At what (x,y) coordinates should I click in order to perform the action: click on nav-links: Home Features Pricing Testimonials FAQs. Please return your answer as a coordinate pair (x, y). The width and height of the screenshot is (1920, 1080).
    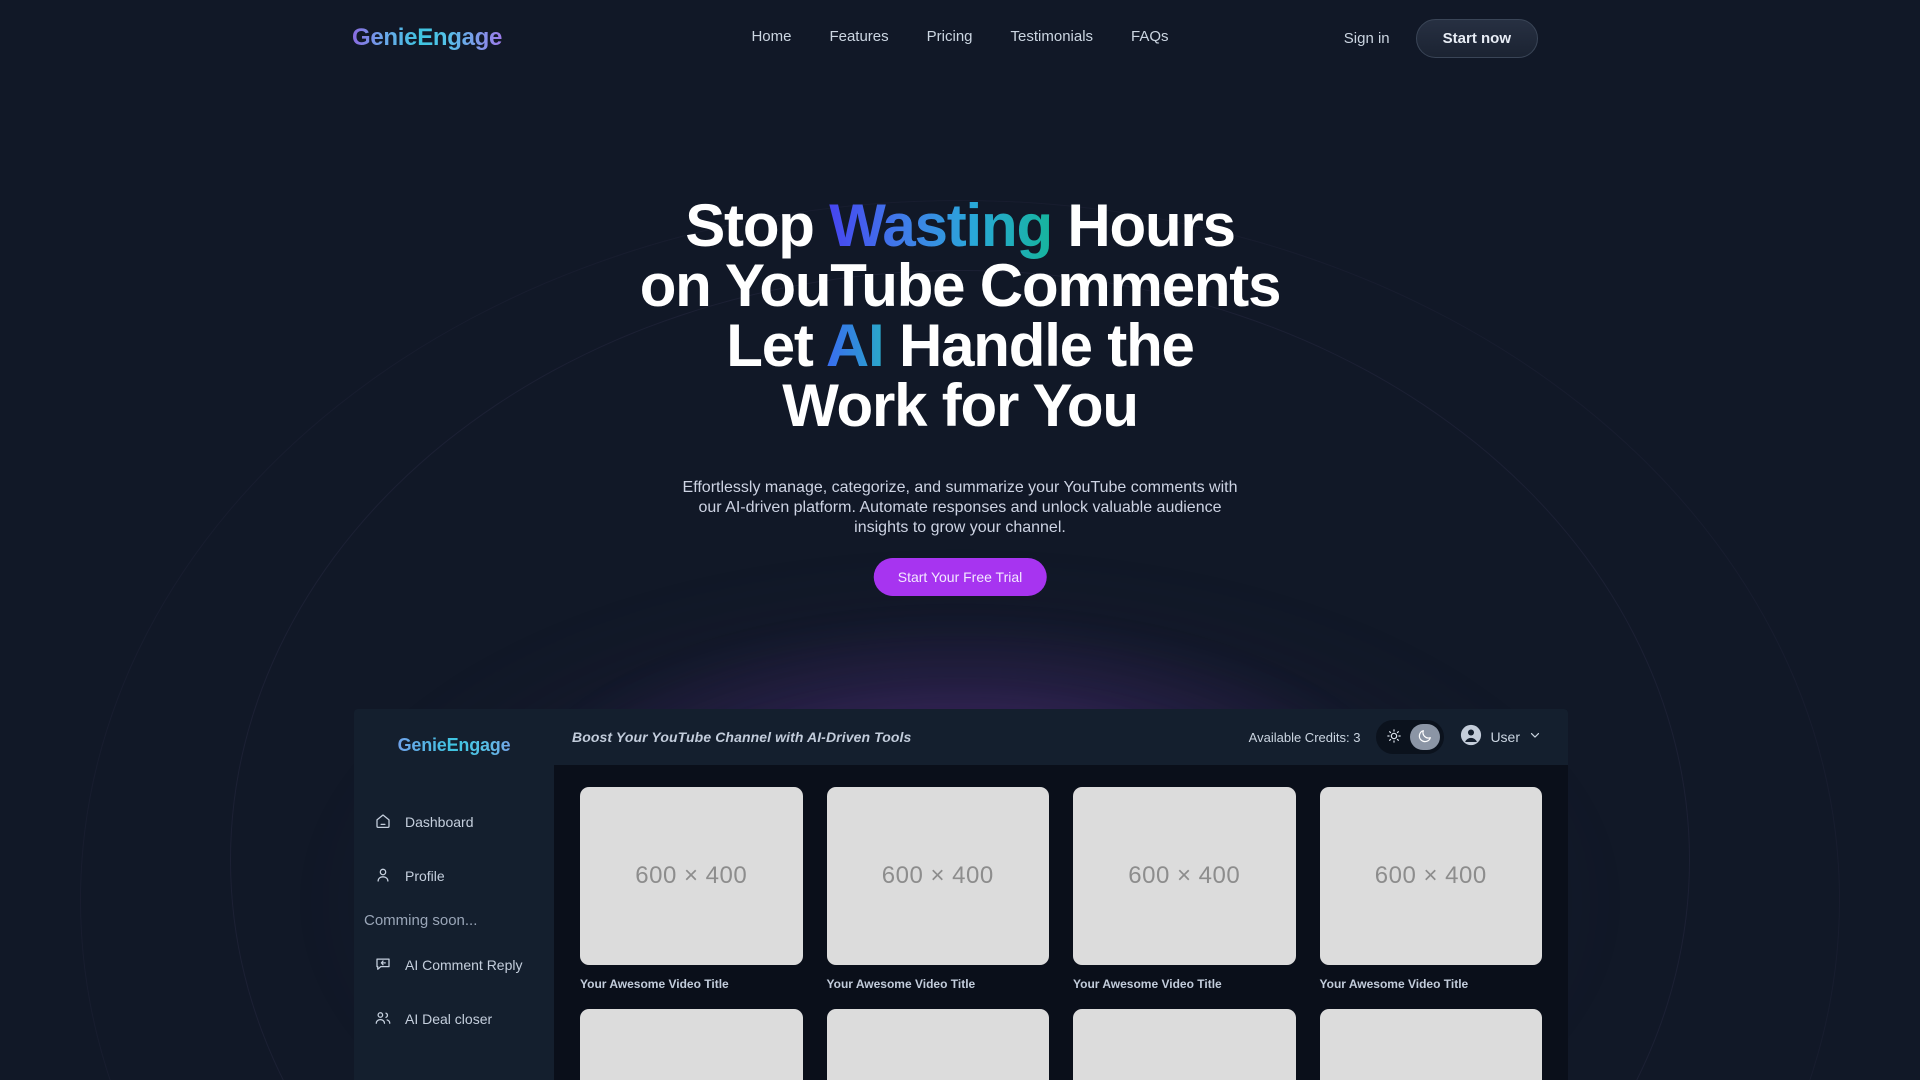
    Looking at the image, I should click on (959, 36).